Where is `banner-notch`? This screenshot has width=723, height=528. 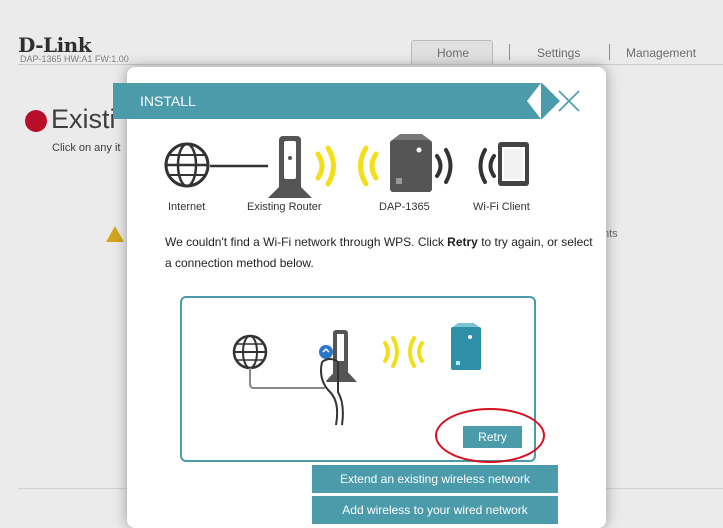 banner-notch is located at coordinates (534, 101).